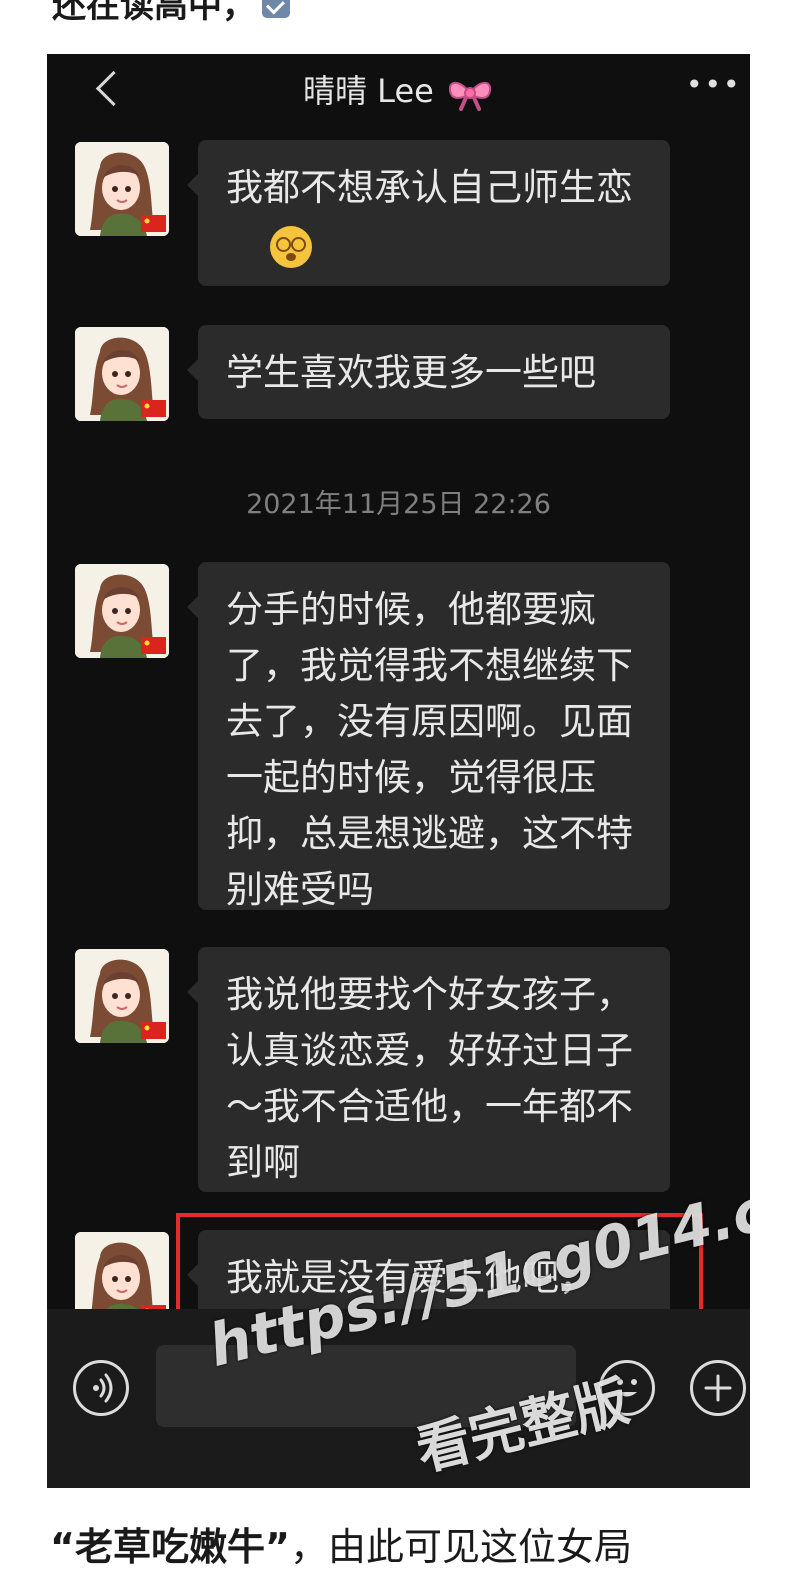 Image resolution: width=800 pixels, height=1574 pixels. I want to click on message-text: 我说他要找个好女孩子，认真谈恋爱，好好过日子～我不合适他，一年都不到啊, so click(429, 1078).